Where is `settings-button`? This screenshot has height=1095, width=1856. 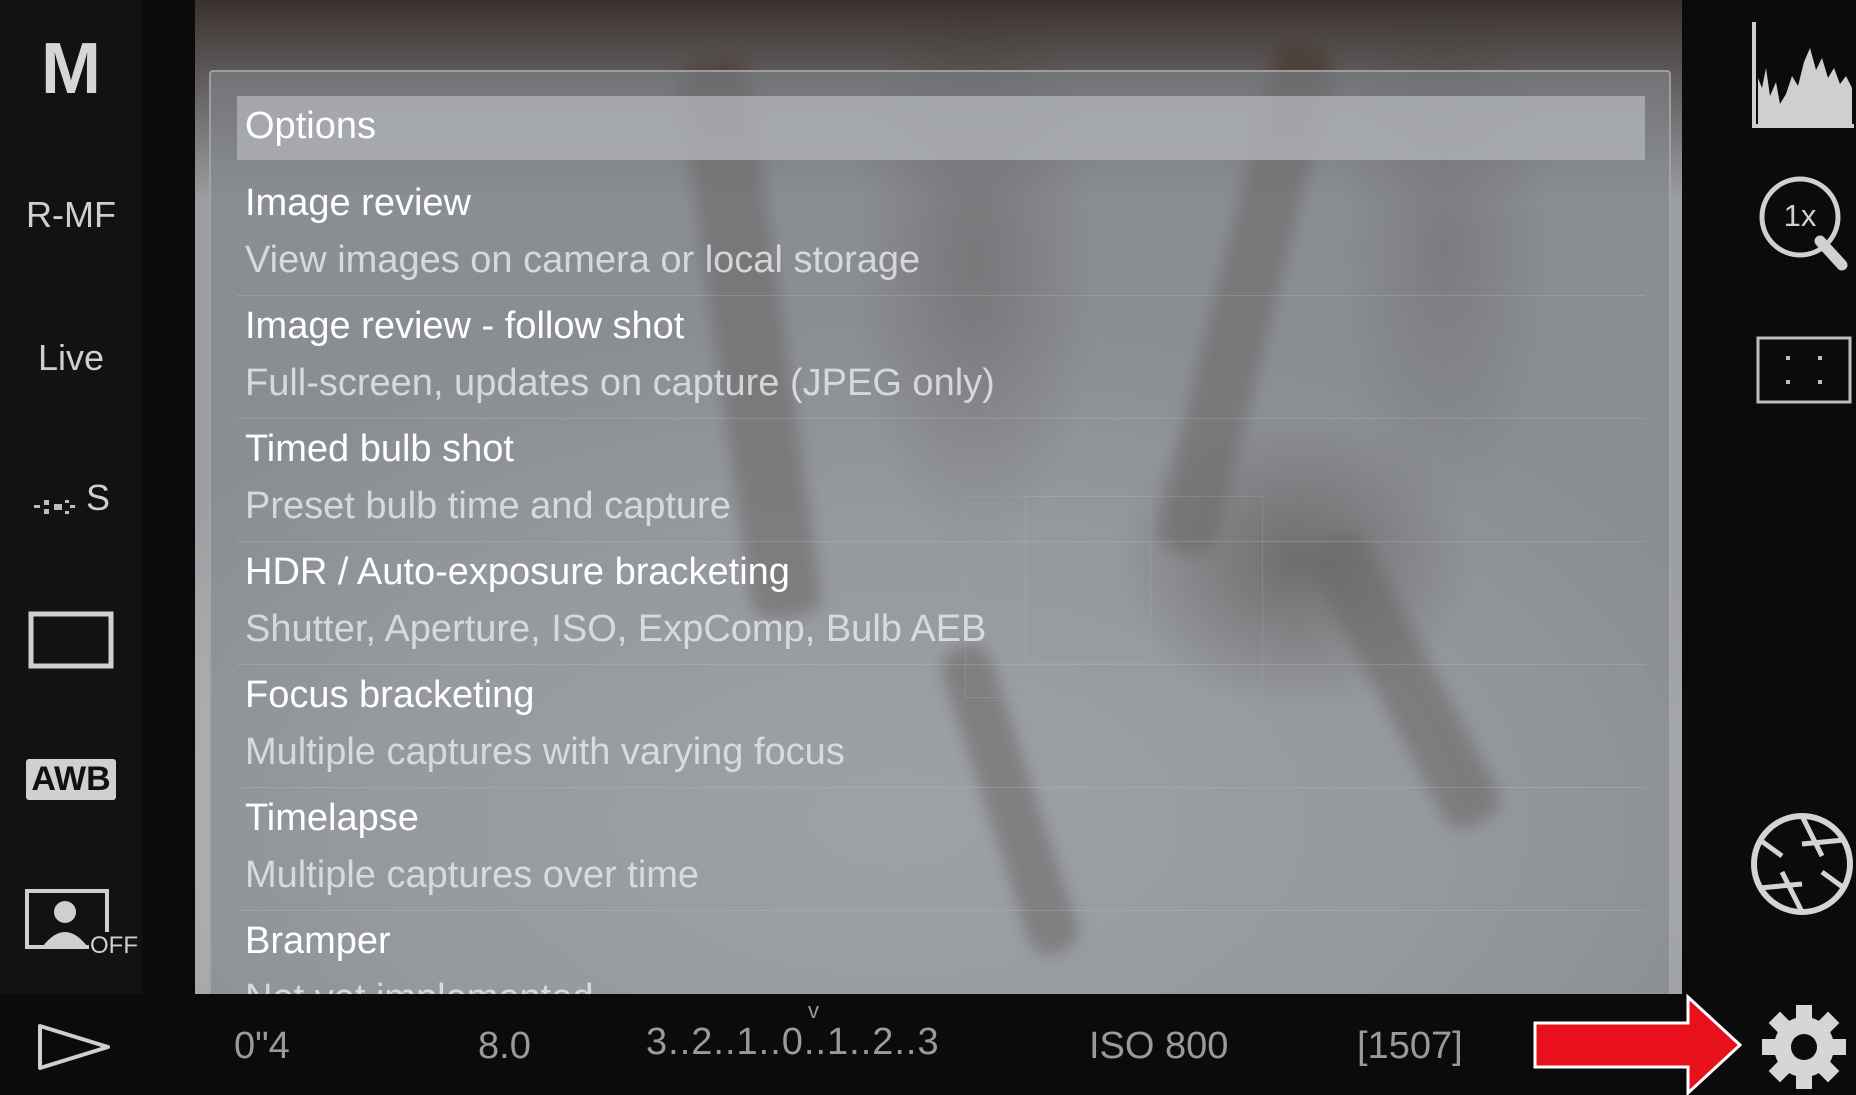 settings-button is located at coordinates (1804, 1049).